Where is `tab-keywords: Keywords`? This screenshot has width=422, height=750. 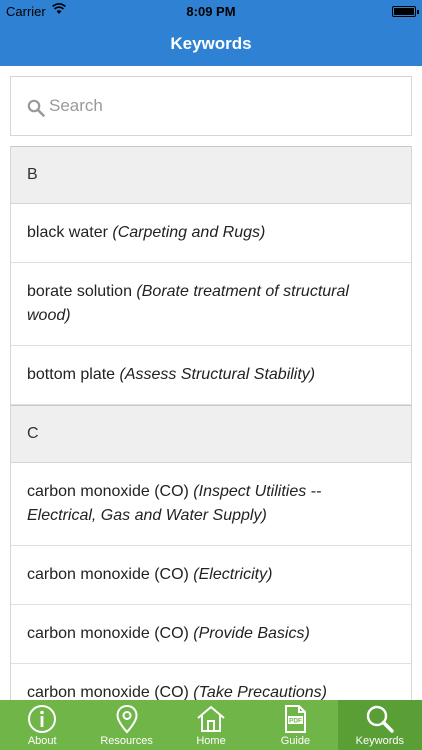
tab-keywords: Keywords is located at coordinates (379, 725).